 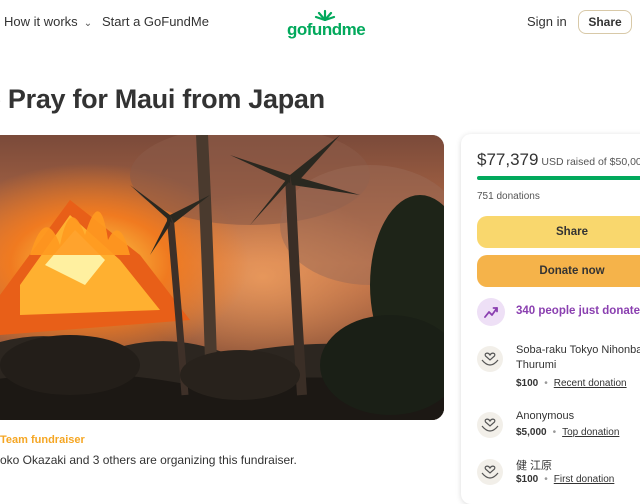 What do you see at coordinates (589, 162) in the screenshot?
I see `raised-goal-text: USD raised of $50,000` at bounding box center [589, 162].